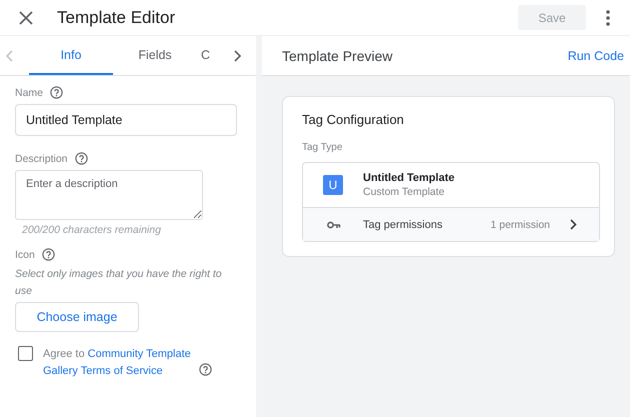 The width and height of the screenshot is (630, 417). What do you see at coordinates (353, 119) in the screenshot?
I see `card-title: Tag Configuration` at bounding box center [353, 119].